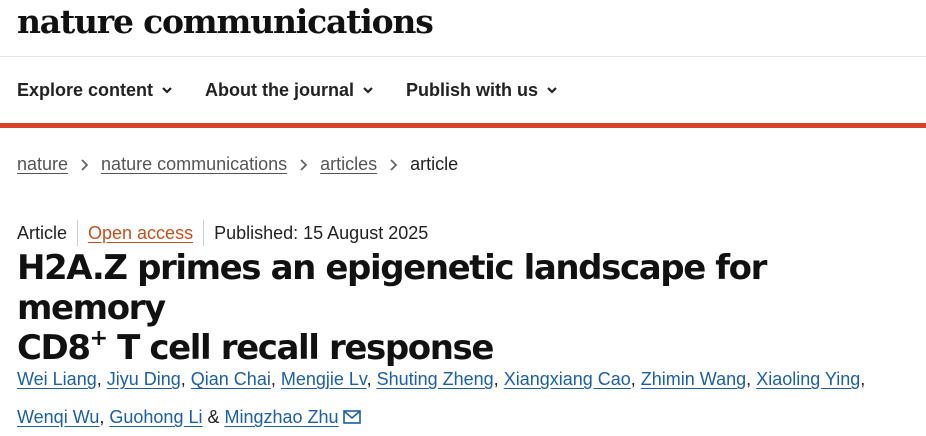 This screenshot has width=926, height=436. What do you see at coordinates (567, 379) in the screenshot?
I see `author-link: Xiangxiang Cao` at bounding box center [567, 379].